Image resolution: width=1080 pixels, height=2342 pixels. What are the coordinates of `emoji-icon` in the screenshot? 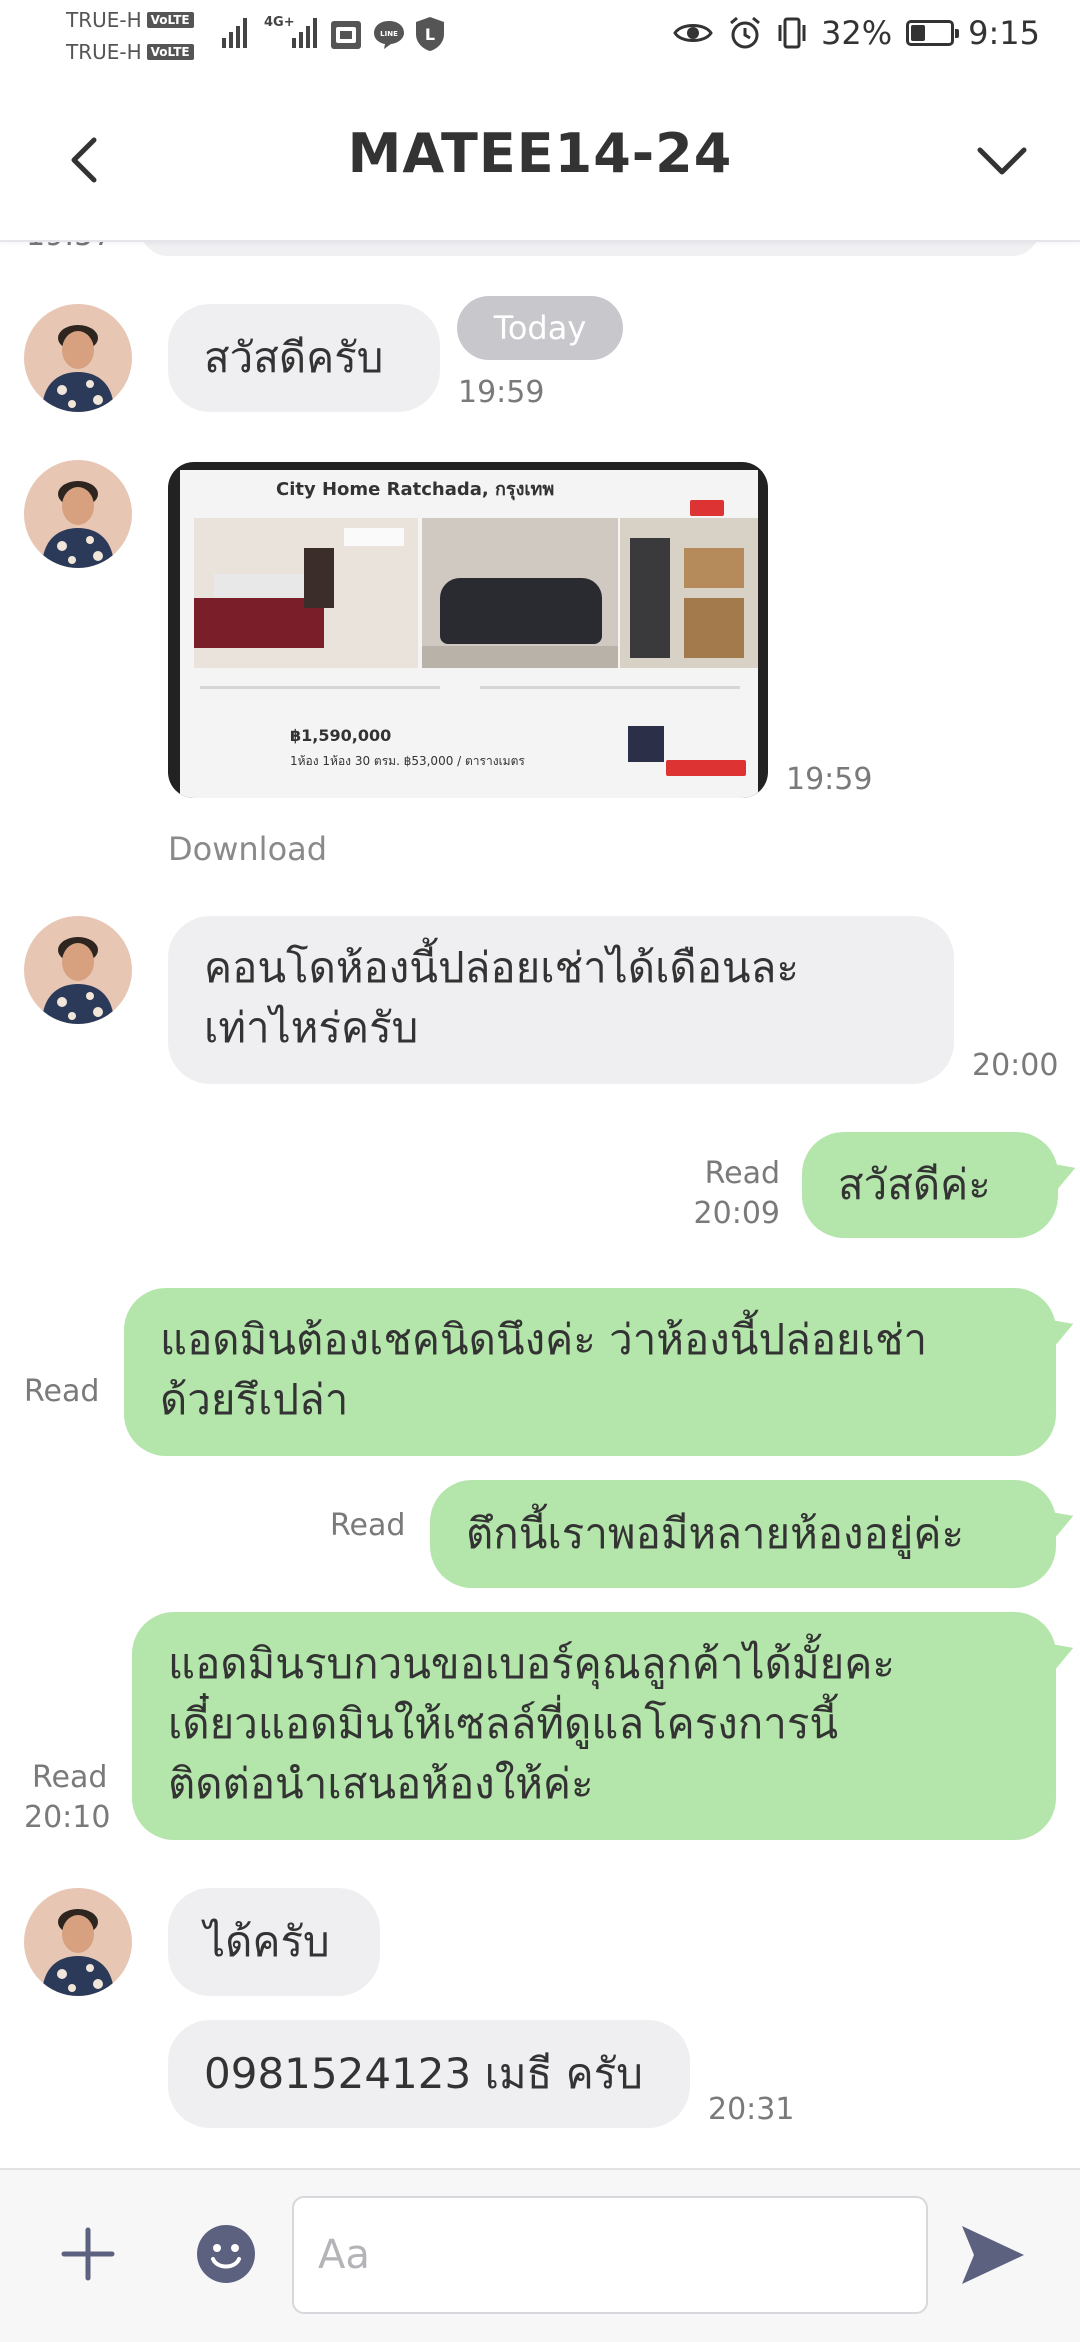 It's located at (226, 2254).